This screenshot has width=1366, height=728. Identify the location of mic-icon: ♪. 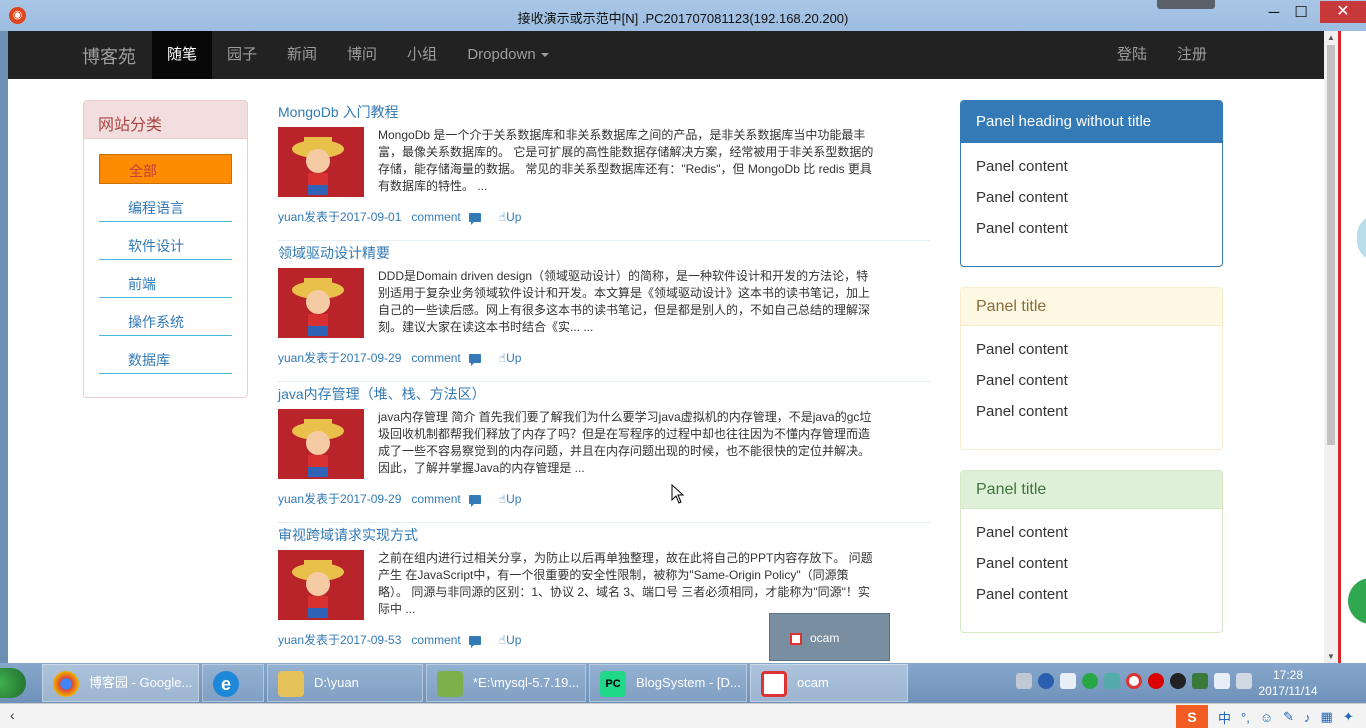
(1307, 717).